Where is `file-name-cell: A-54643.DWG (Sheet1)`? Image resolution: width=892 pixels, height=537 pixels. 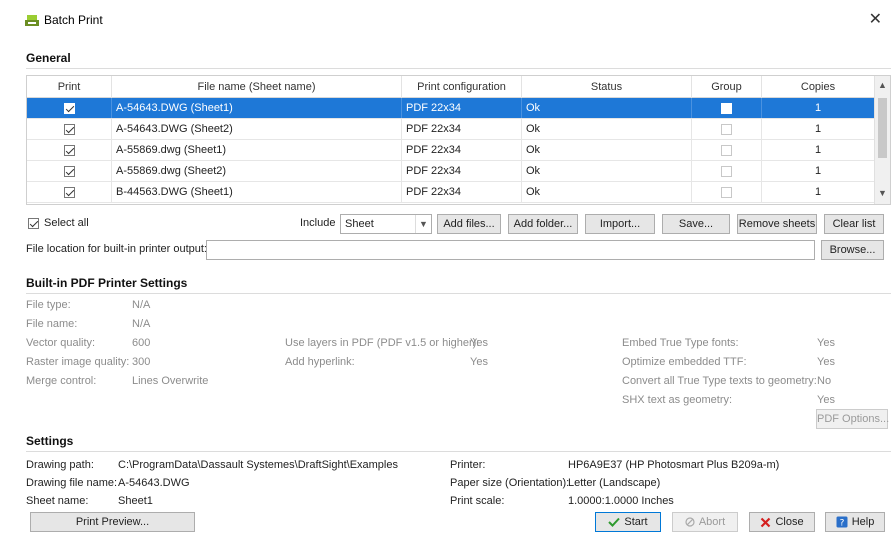
file-name-cell: A-54643.DWG (Sheet1) is located at coordinates (257, 108).